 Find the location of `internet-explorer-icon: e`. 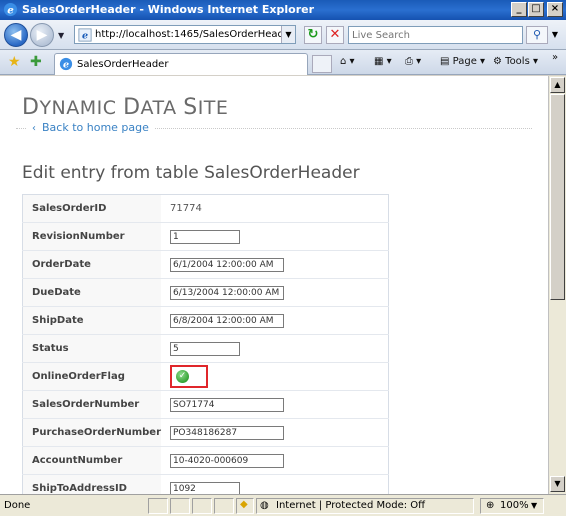

internet-explorer-icon: e is located at coordinates (10, 9).